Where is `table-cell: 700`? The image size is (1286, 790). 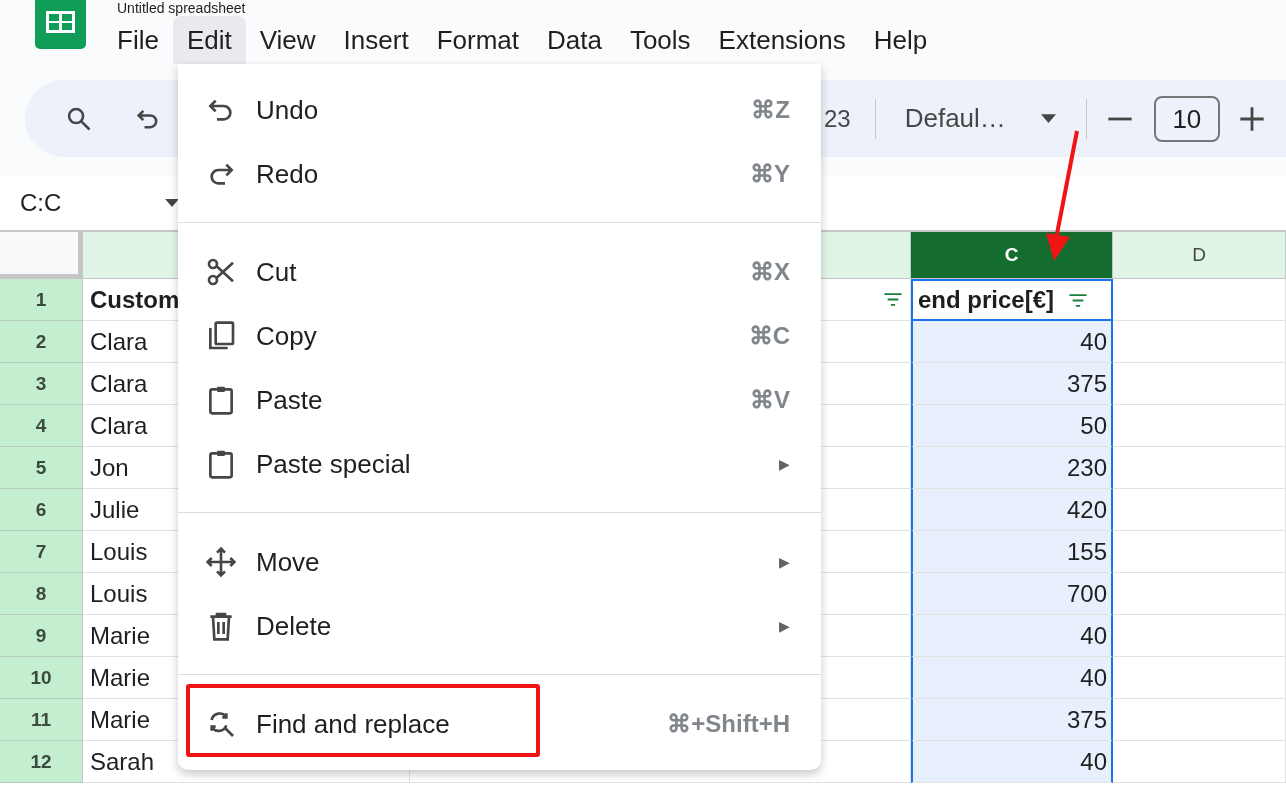
table-cell: 700 is located at coordinates (1012, 594).